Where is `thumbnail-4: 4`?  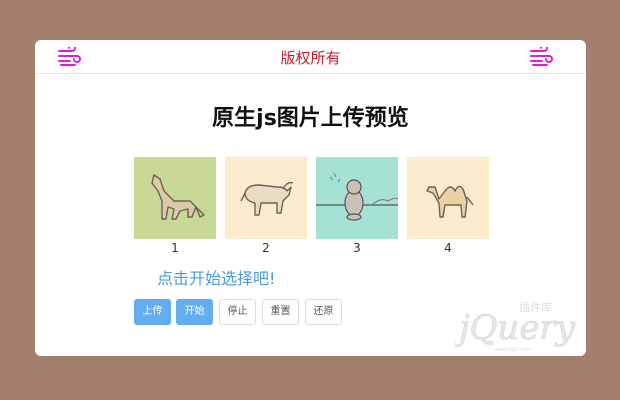 thumbnail-4: 4 is located at coordinates (448, 206).